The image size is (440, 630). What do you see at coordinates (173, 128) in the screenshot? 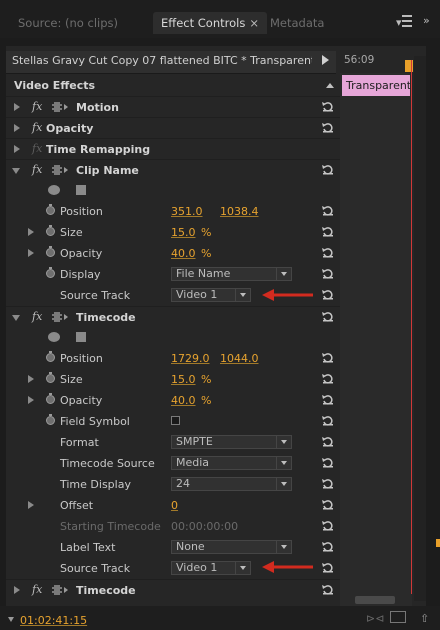
I see `effect-row-opacity: fx Opacity` at bounding box center [173, 128].